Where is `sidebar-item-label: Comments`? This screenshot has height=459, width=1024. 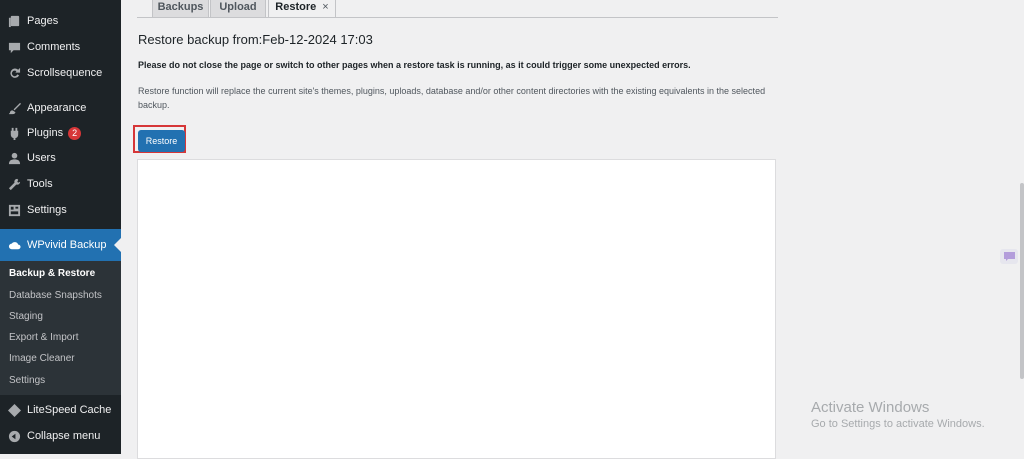
sidebar-item-label: Comments is located at coordinates (54, 47).